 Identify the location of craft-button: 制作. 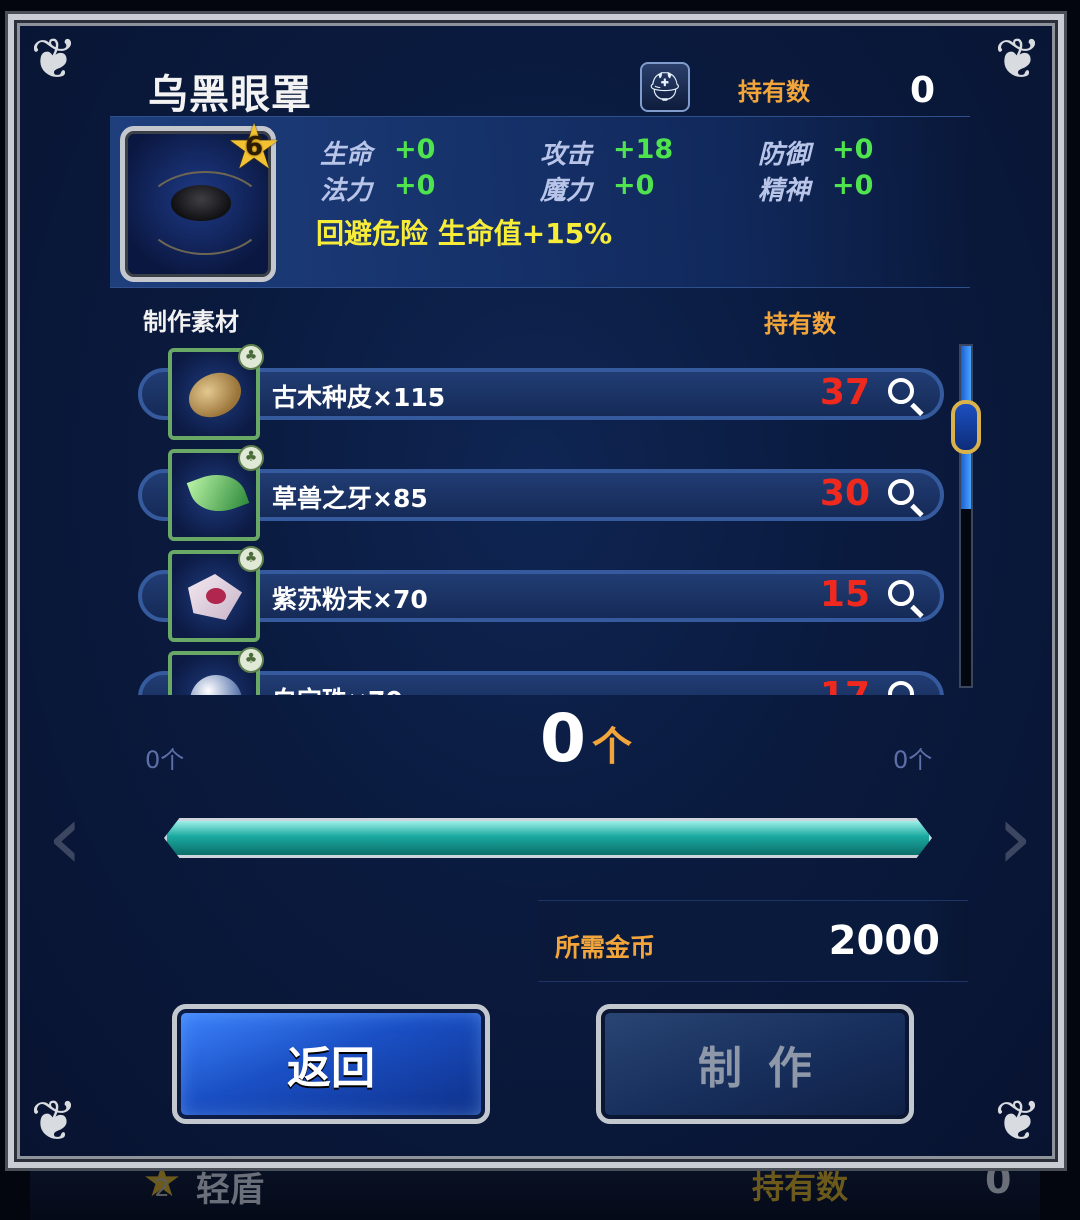
(755, 1064).